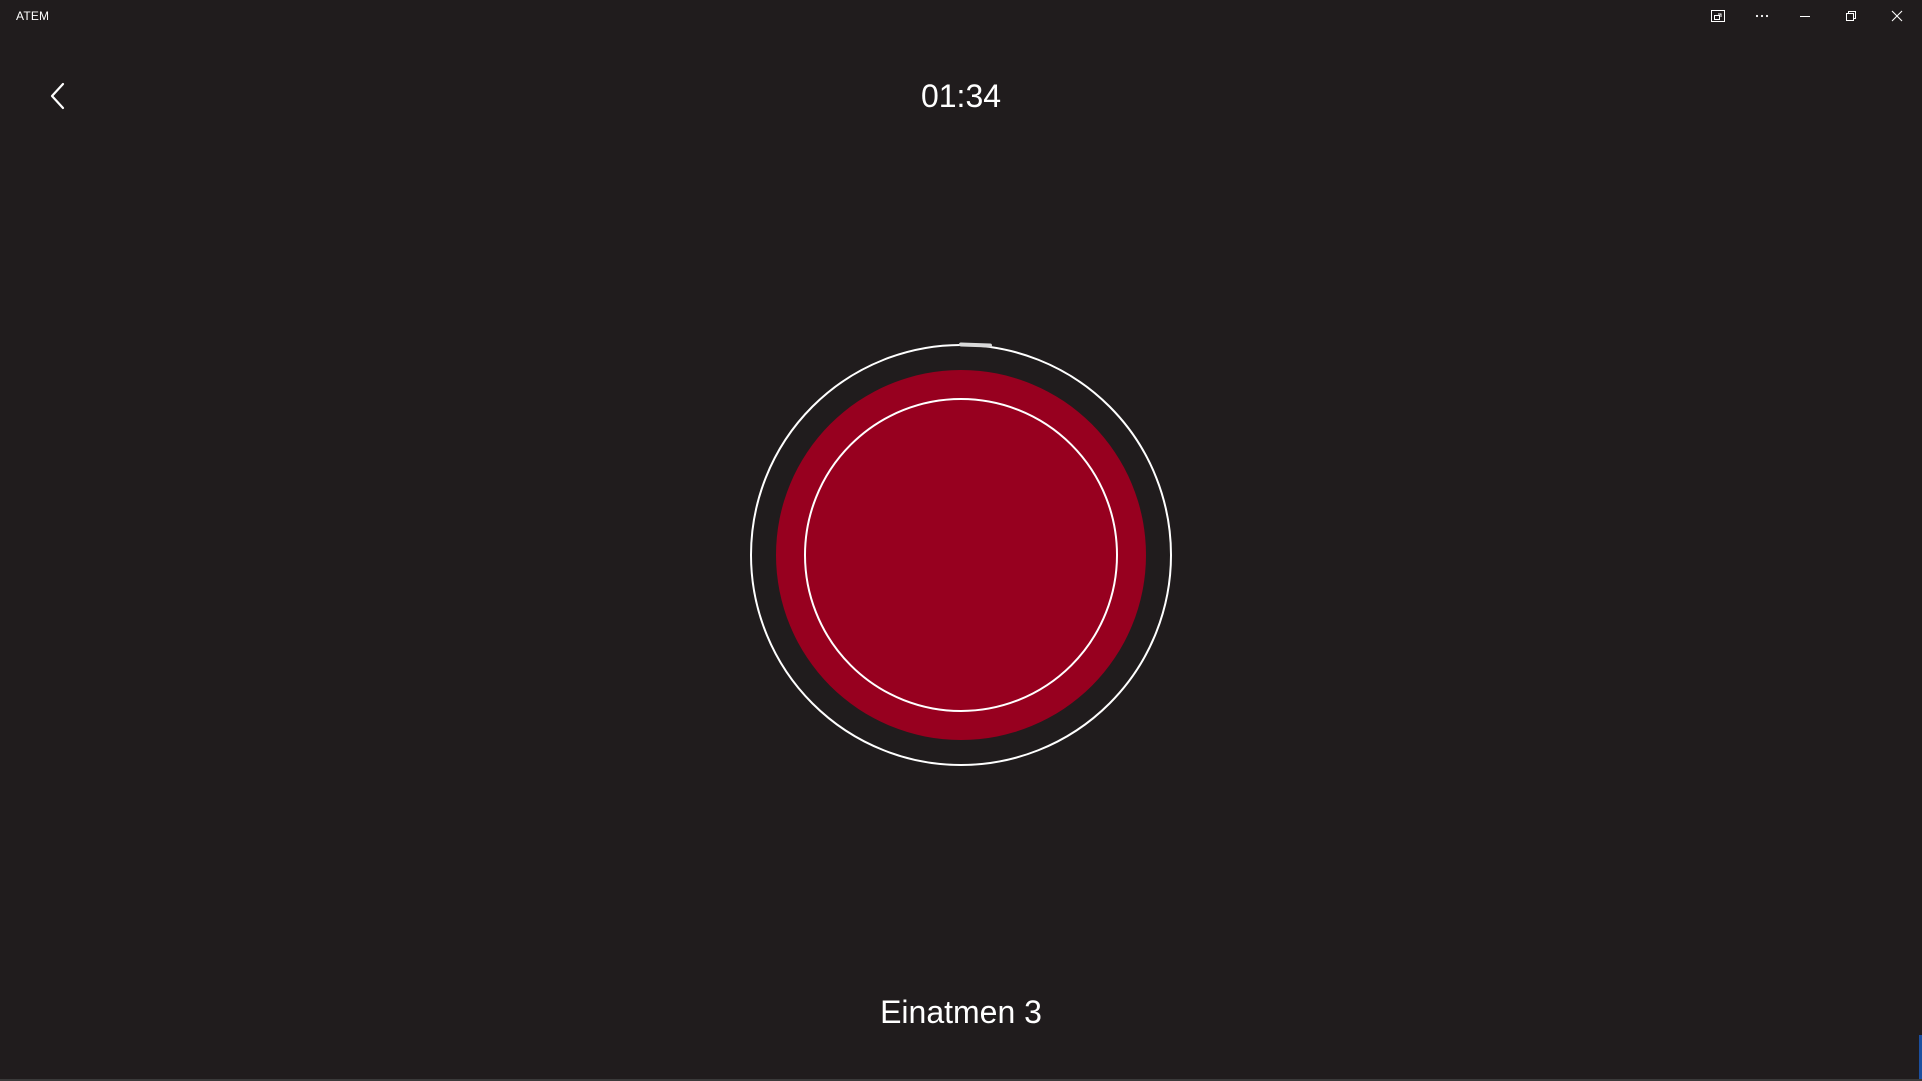  I want to click on breath-fill-circle, so click(961, 555).